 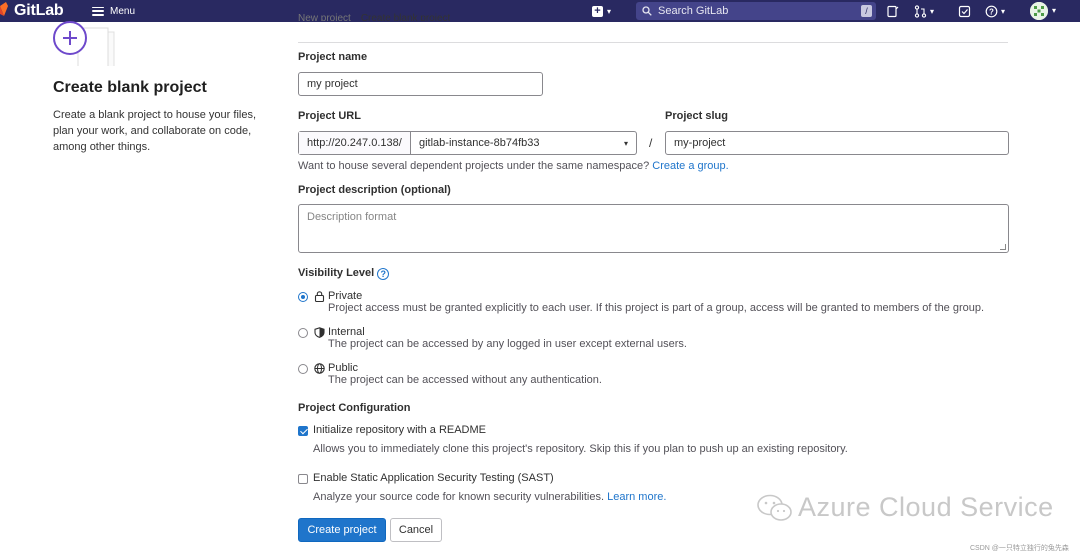 What do you see at coordinates (130, 87) in the screenshot?
I see `page-title: Create blank project` at bounding box center [130, 87].